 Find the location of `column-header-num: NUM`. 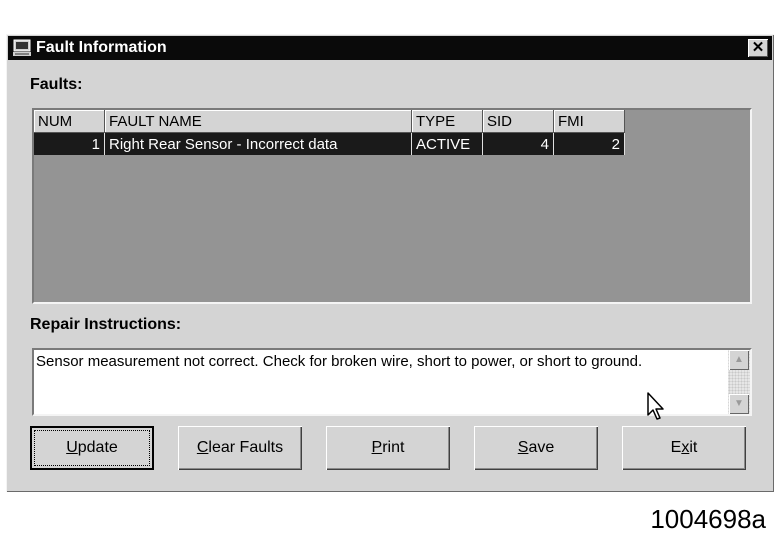

column-header-num: NUM is located at coordinates (69, 121).